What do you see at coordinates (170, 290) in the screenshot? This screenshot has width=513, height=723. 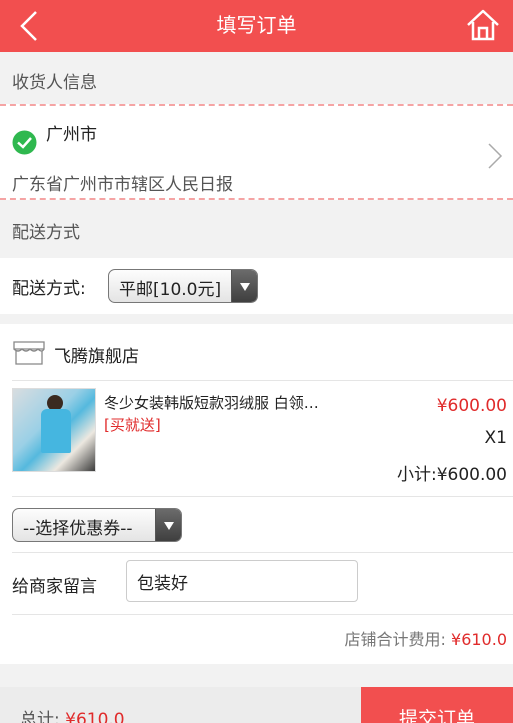 I see `shipping-select-value: 平邮[10.0元]` at bounding box center [170, 290].